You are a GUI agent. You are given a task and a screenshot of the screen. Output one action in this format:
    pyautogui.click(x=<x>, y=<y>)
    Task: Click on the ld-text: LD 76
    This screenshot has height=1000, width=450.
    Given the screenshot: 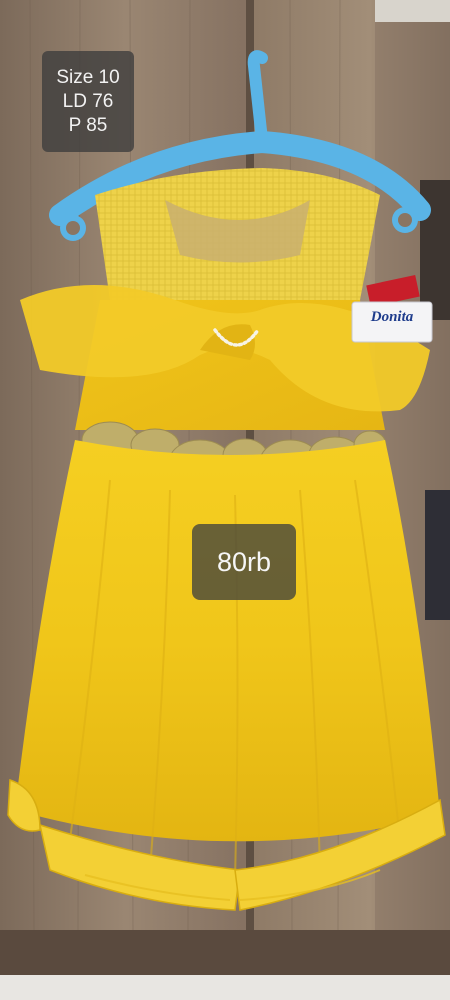 What is the action you would take?
    pyautogui.click(x=88, y=101)
    